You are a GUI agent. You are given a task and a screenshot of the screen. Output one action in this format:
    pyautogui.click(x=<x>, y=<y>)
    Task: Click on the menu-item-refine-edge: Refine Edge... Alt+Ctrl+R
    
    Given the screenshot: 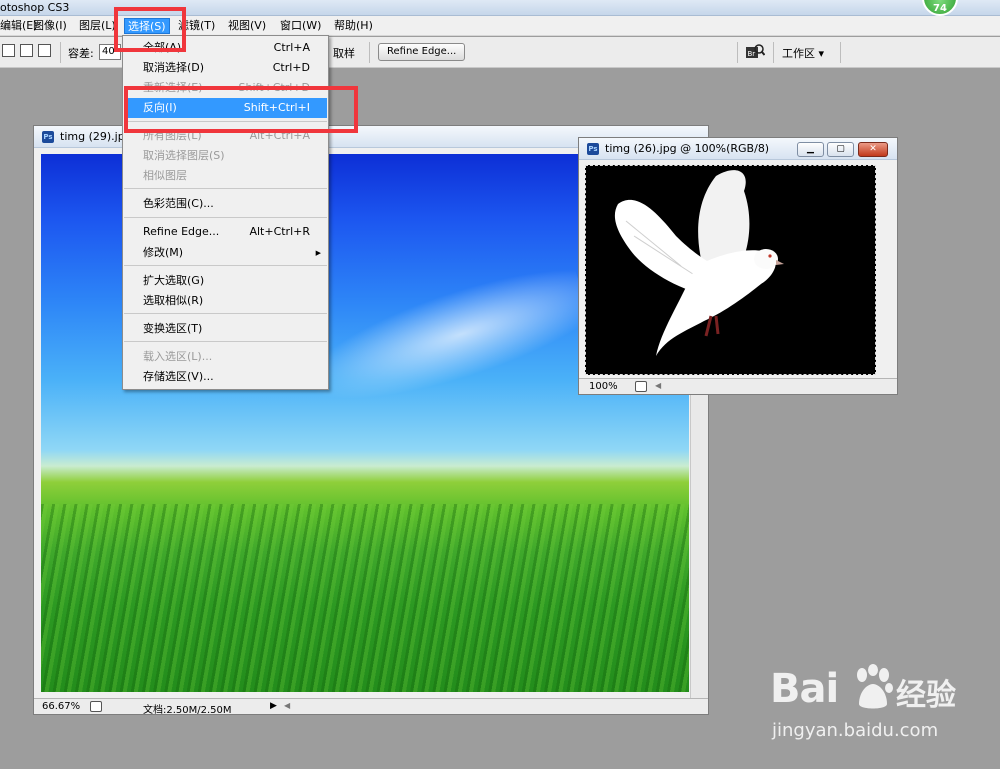 What is the action you would take?
    pyautogui.click(x=225, y=232)
    